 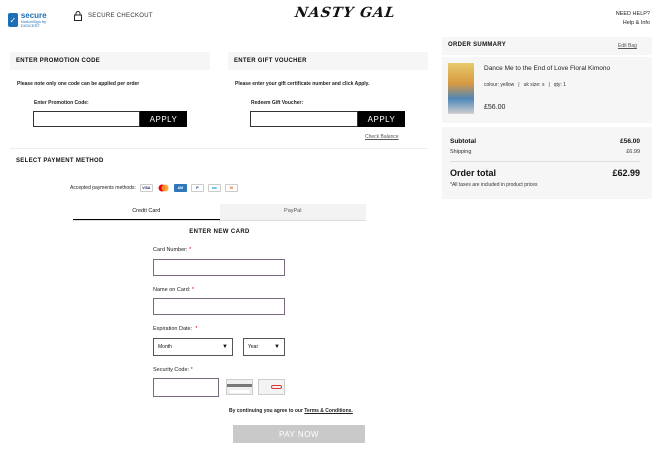 What do you see at coordinates (78, 16) in the screenshot?
I see `lock-icon` at bounding box center [78, 16].